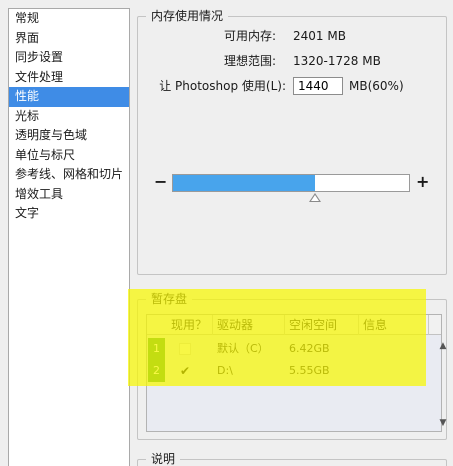 This screenshot has width=453, height=466. What do you see at coordinates (69, 156) in the screenshot?
I see `sidebar-item: 单位与标尺` at bounding box center [69, 156].